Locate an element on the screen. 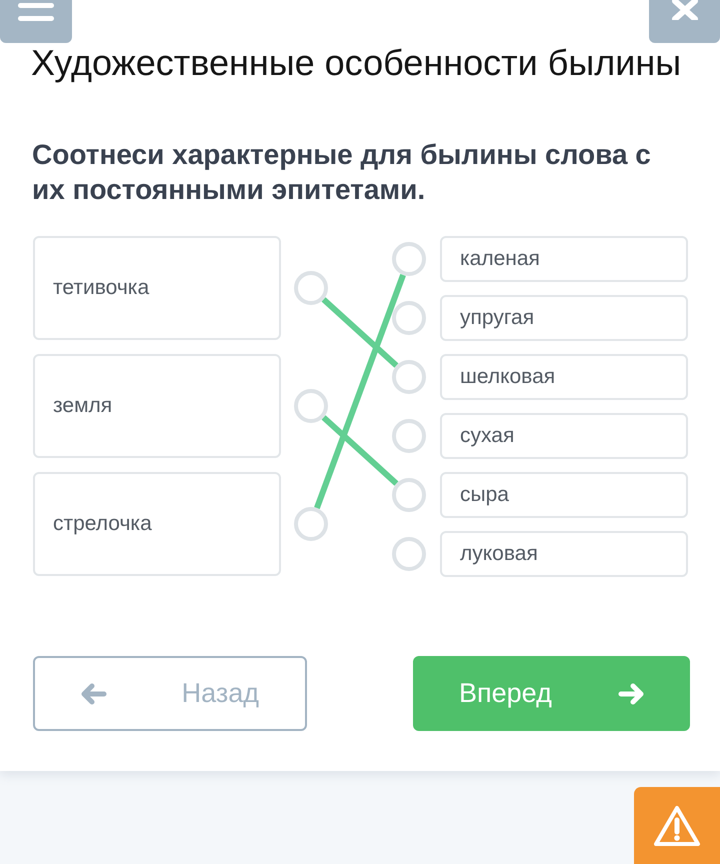 The width and height of the screenshot is (720, 864). back-label: Назад is located at coordinates (220, 693).